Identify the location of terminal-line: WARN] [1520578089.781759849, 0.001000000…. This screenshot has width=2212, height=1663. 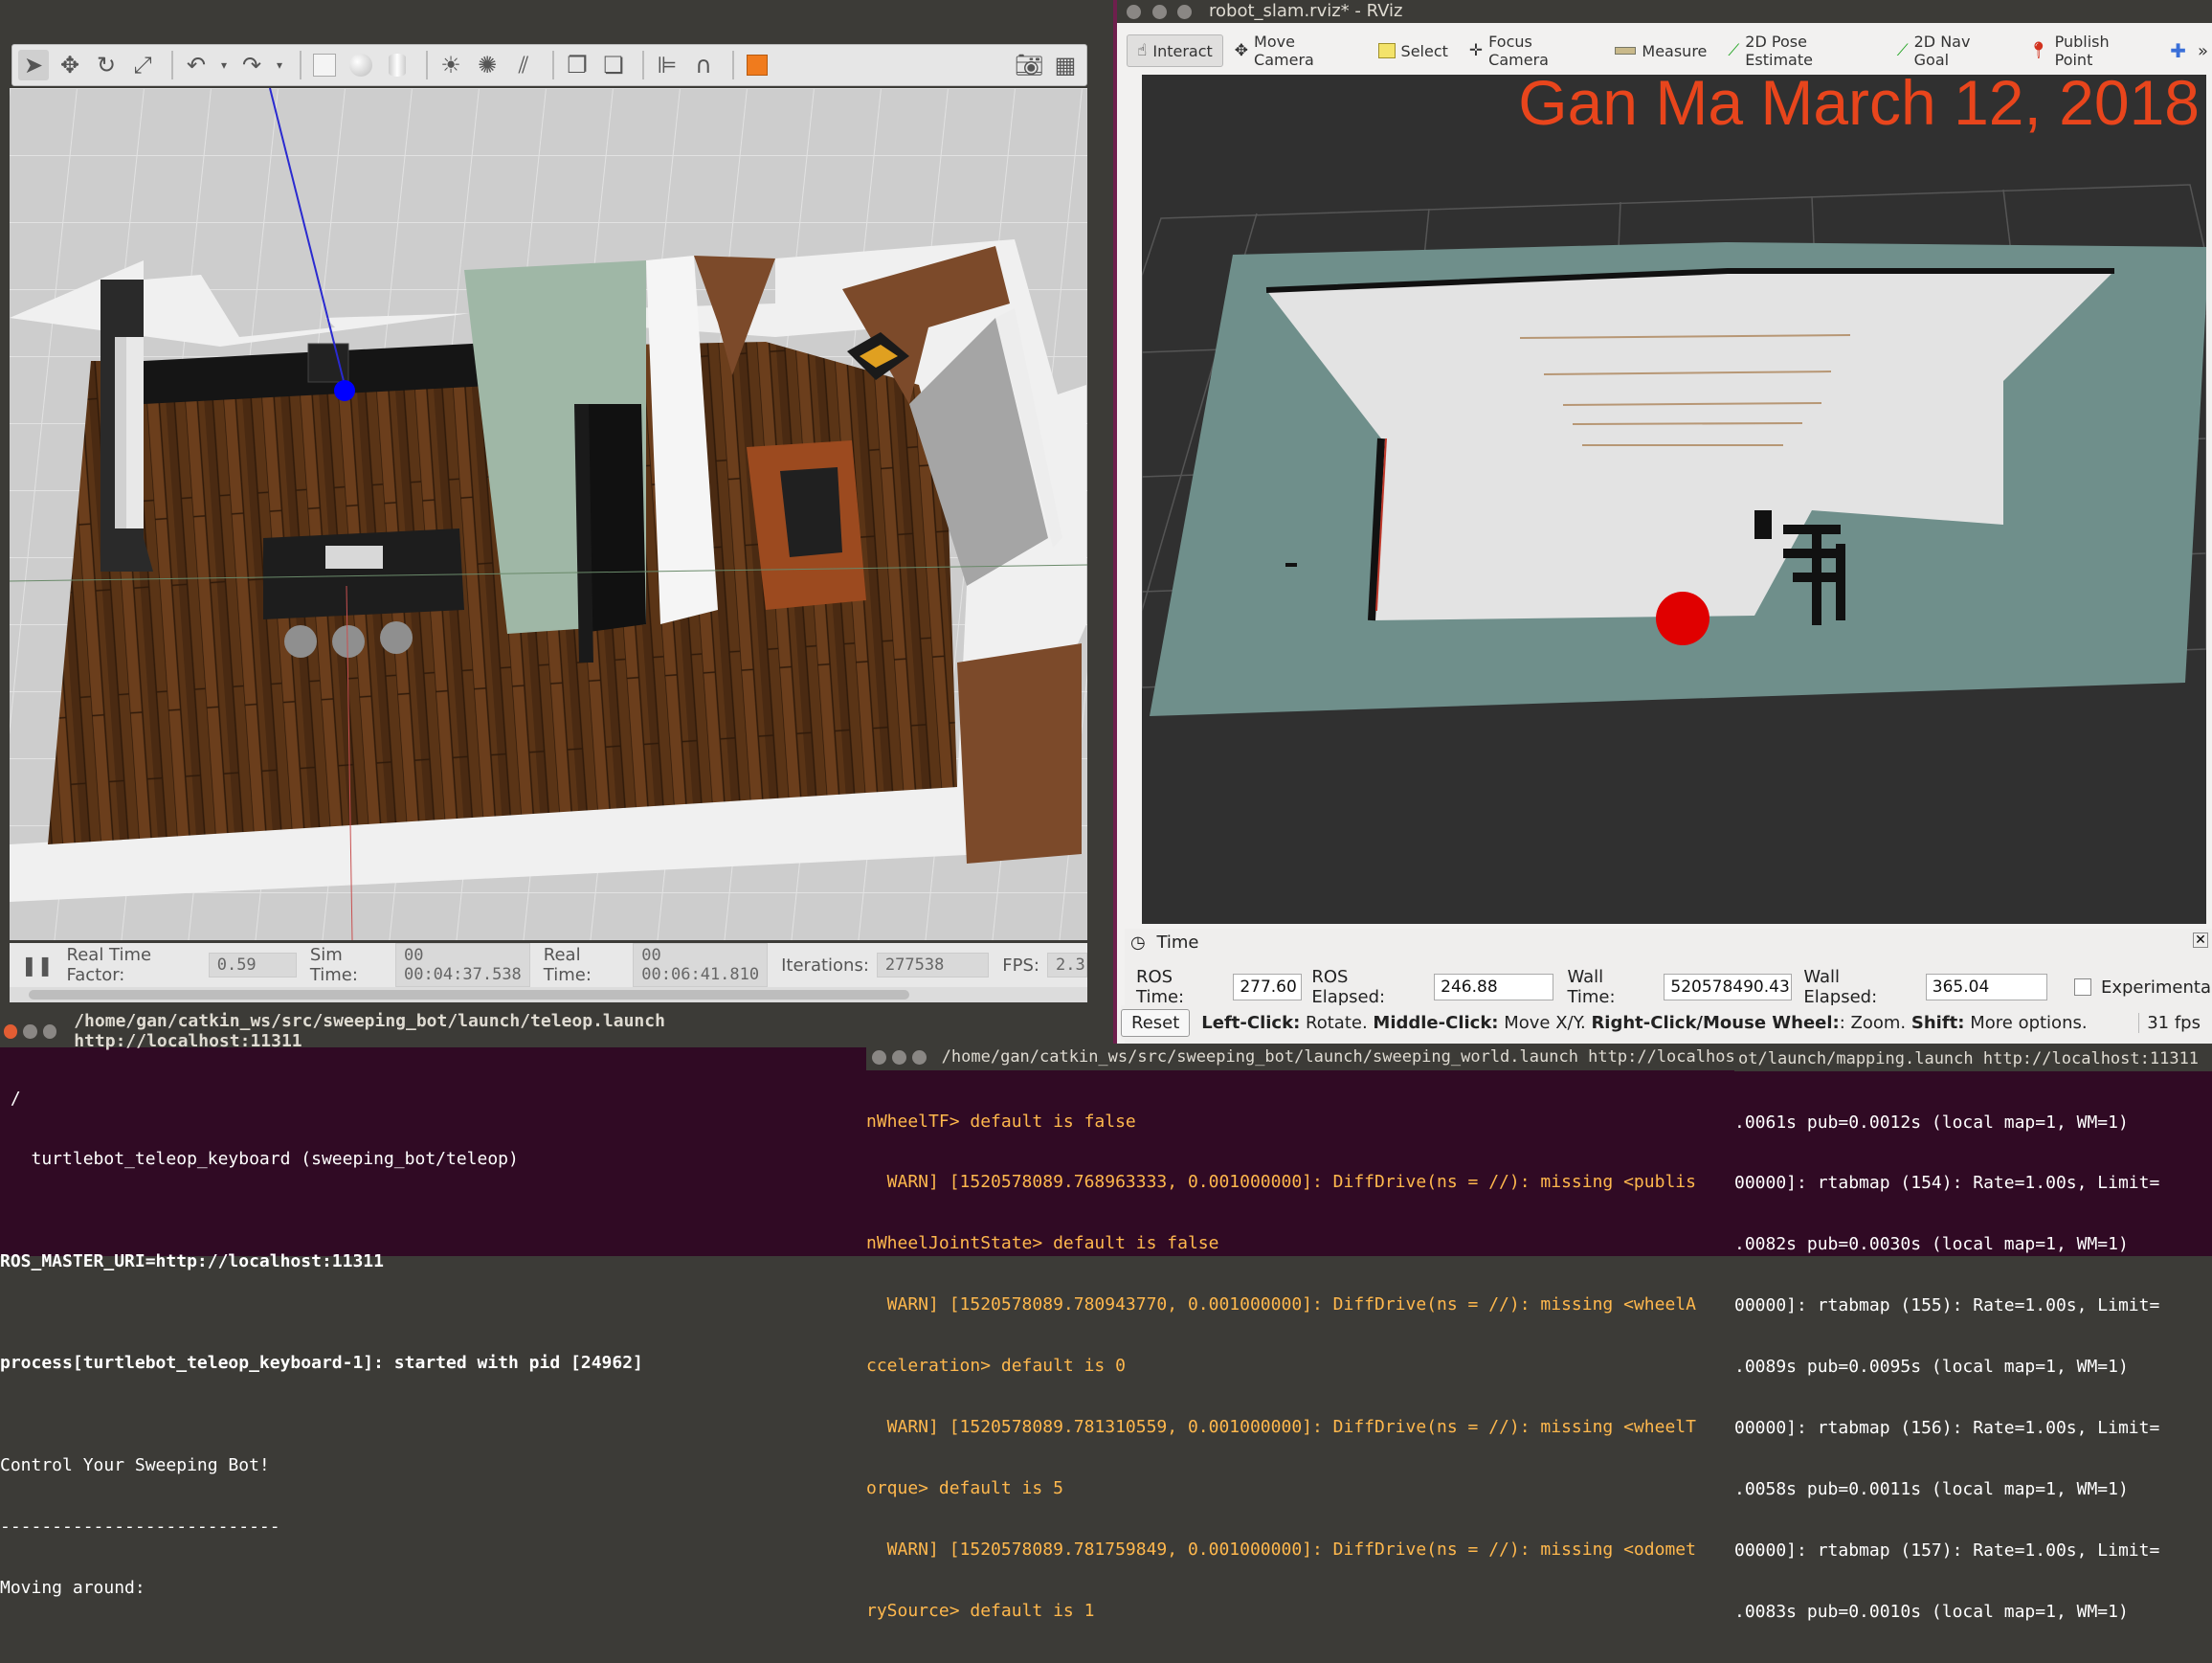
(1281, 1549).